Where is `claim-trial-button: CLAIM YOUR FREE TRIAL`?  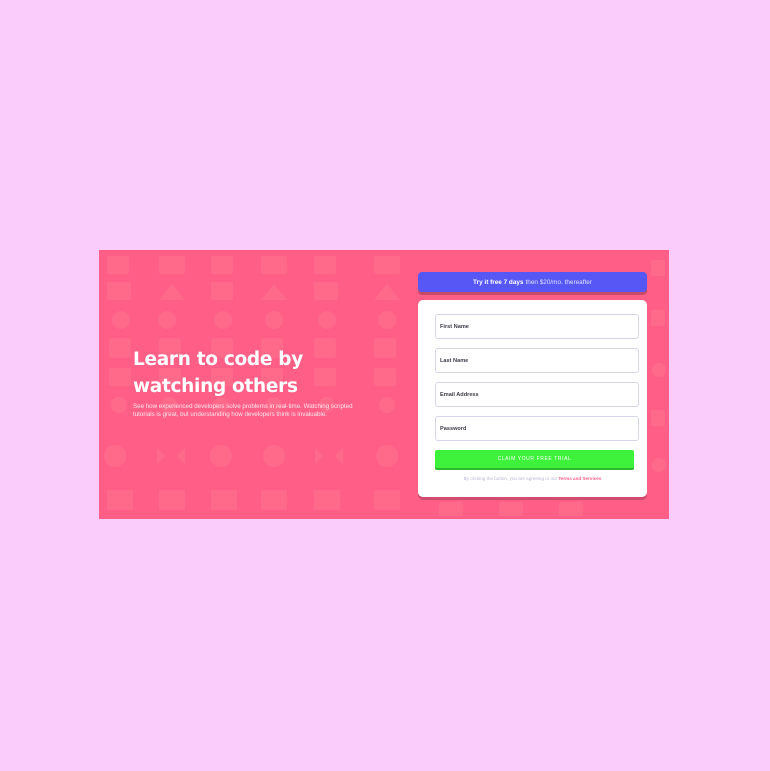 claim-trial-button: CLAIM YOUR FREE TRIAL is located at coordinates (534, 459).